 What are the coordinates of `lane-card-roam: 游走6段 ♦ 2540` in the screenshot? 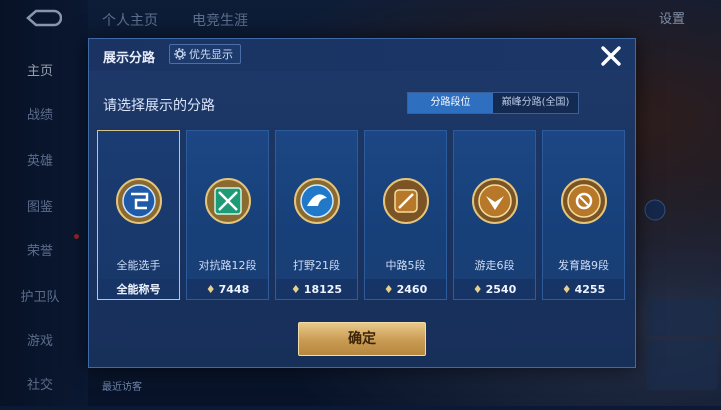 It's located at (494, 215).